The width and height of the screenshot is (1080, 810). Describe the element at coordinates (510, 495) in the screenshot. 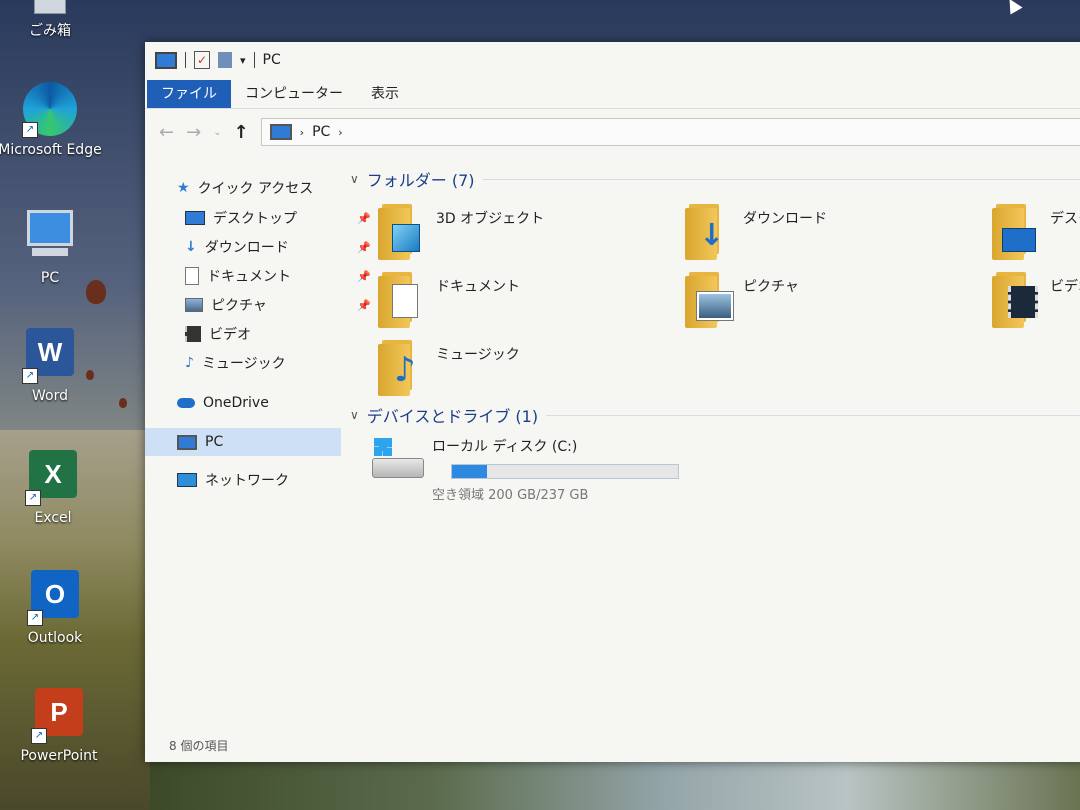

I see `drive-free-space: 空き領域 200 GB/237 GB` at that location.